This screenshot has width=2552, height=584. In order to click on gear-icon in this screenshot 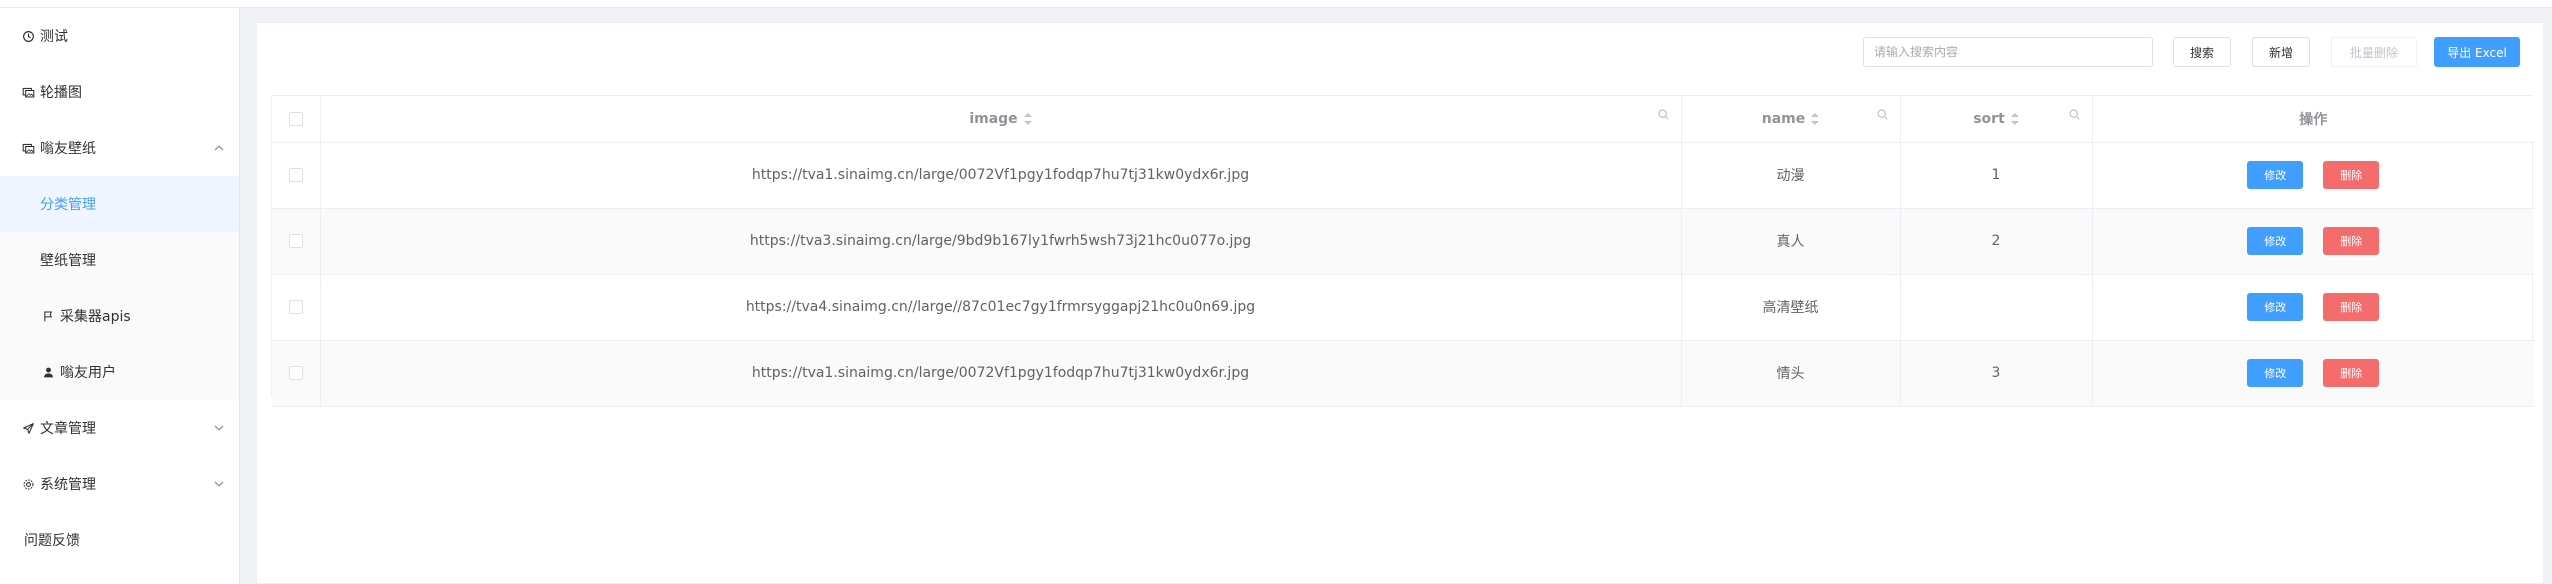, I will do `click(28, 484)`.